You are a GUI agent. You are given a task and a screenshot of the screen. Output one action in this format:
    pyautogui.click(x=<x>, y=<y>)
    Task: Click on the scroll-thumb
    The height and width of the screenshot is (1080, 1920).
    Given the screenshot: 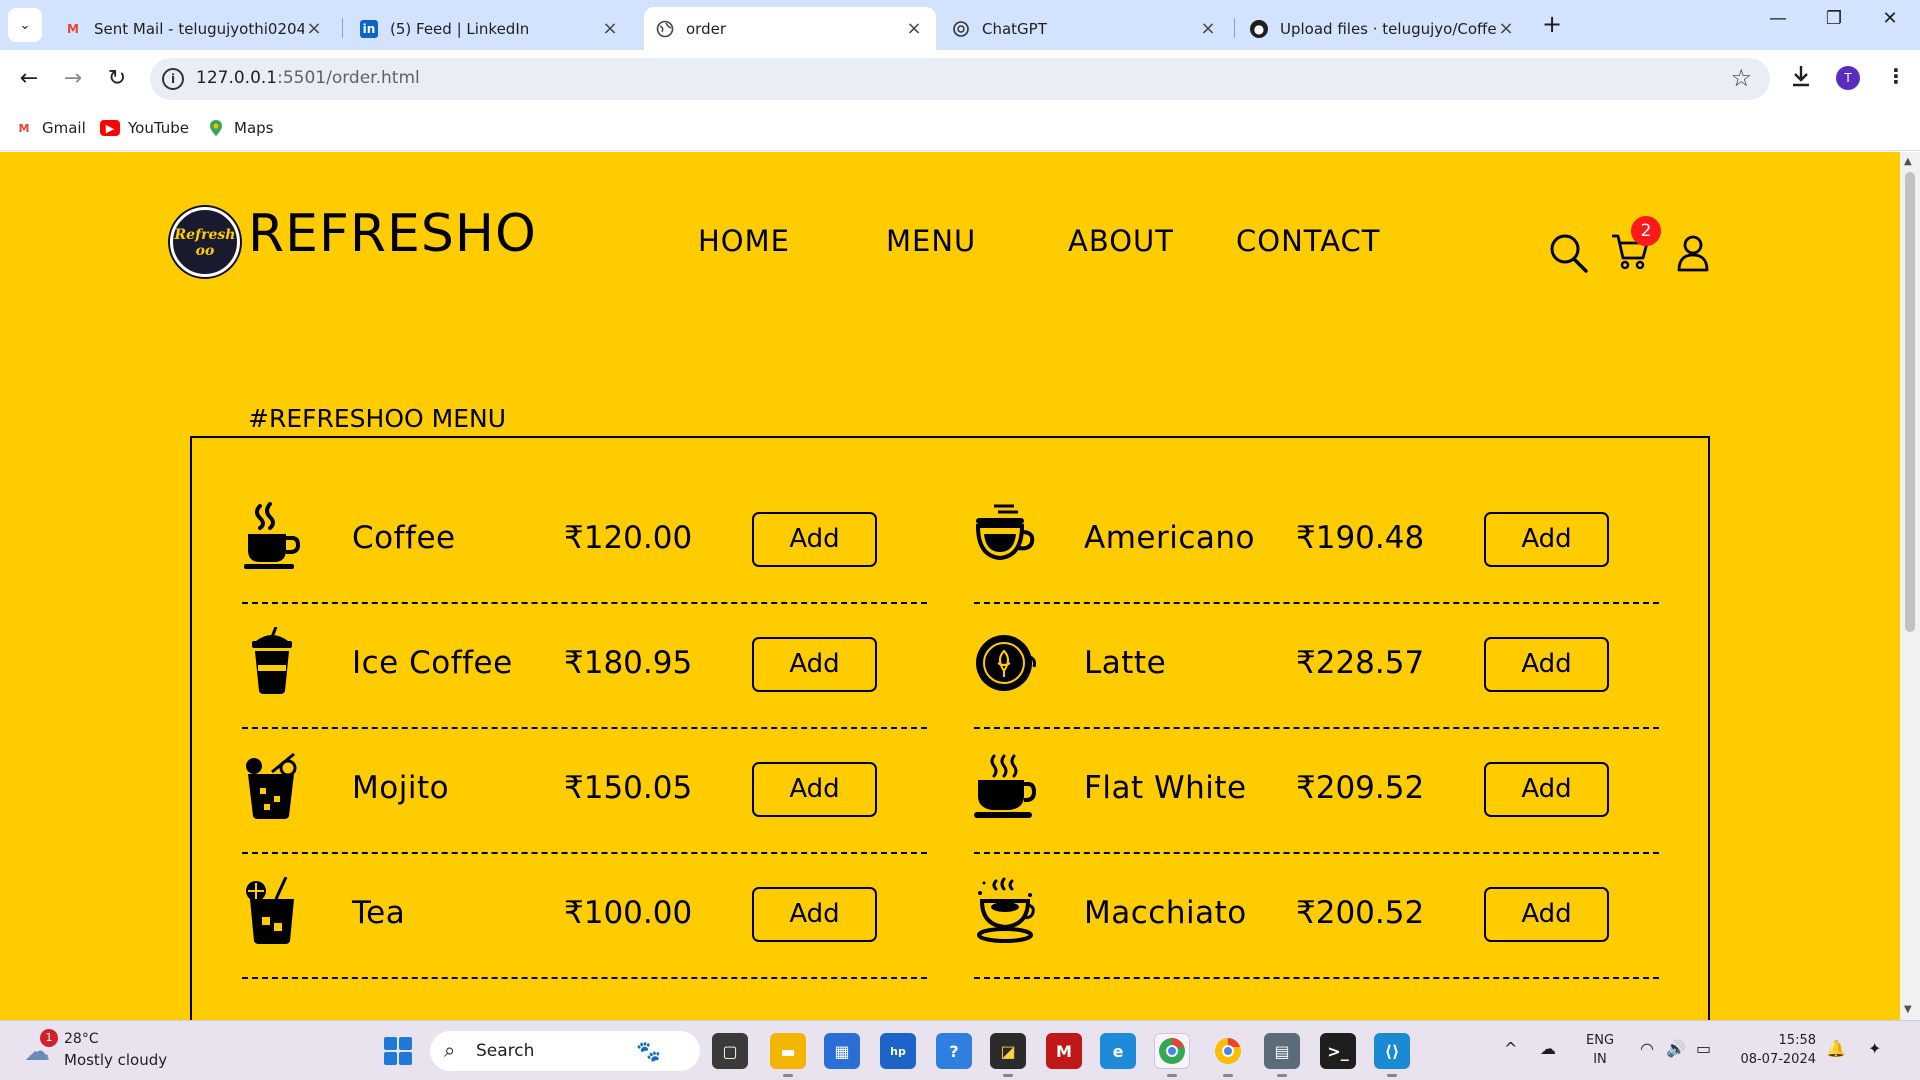 What is the action you would take?
    pyautogui.click(x=1910, y=402)
    